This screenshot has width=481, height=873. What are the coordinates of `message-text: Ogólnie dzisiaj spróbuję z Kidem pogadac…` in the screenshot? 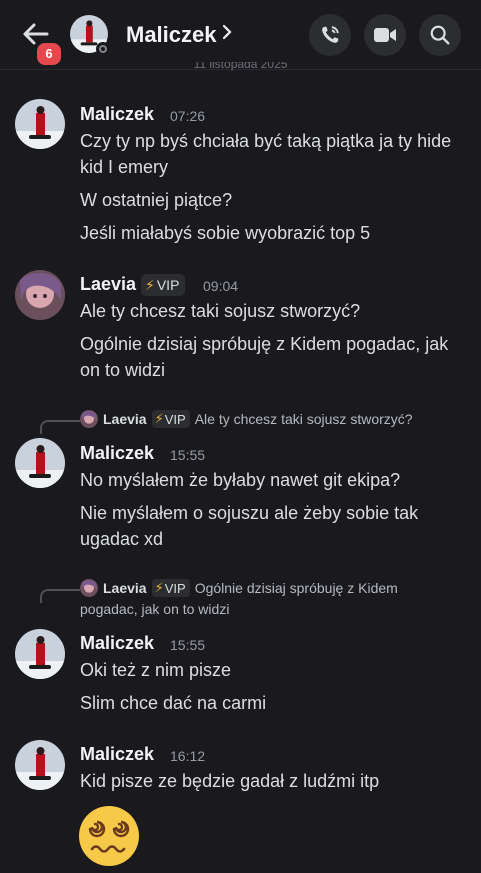 It's located at (264, 357).